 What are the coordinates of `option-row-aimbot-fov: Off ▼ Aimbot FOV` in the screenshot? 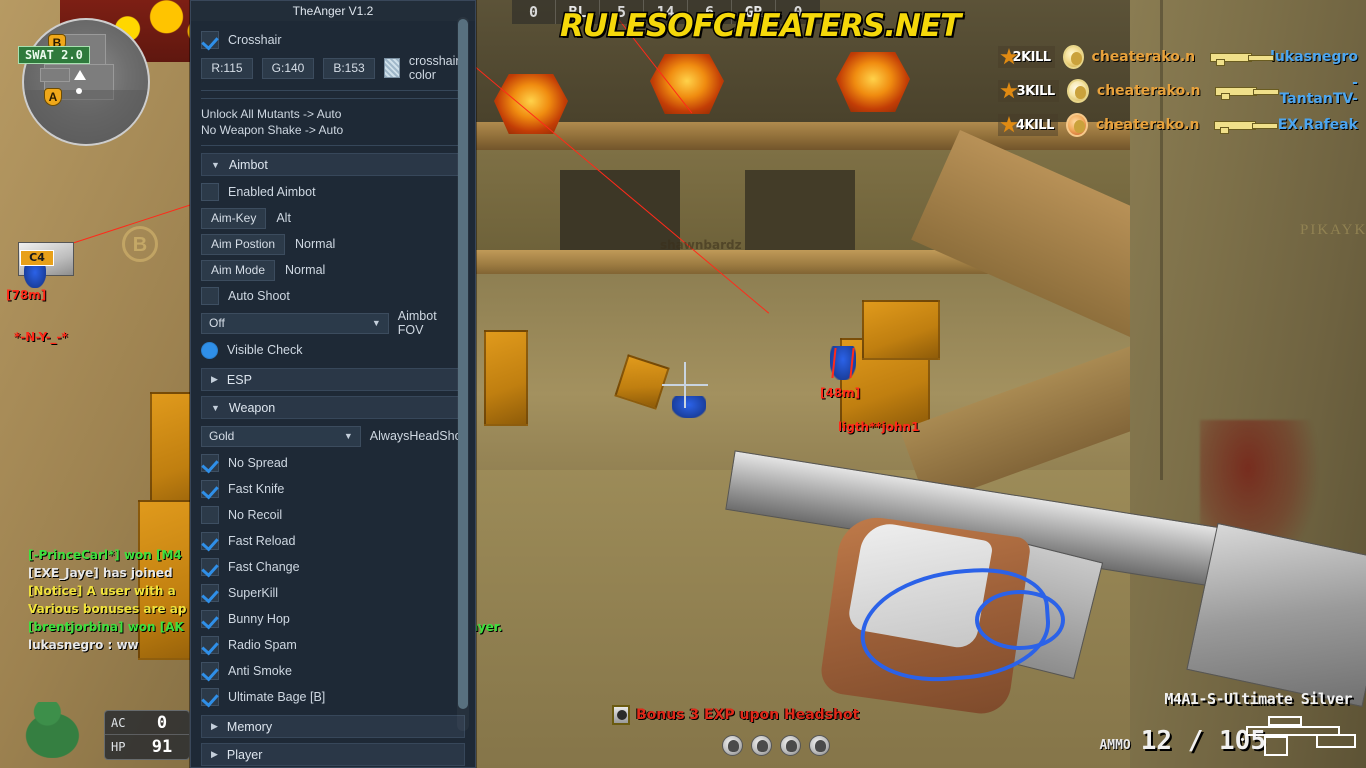 It's located at (333, 323).